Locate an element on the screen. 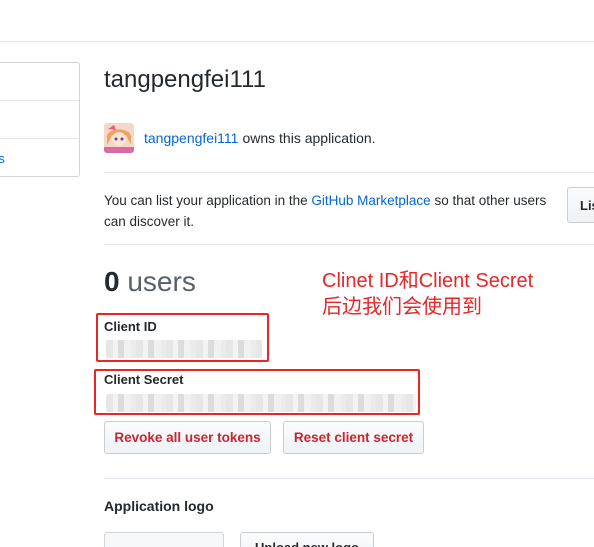  marketplace-text-before: You can list your application in the is located at coordinates (208, 200).